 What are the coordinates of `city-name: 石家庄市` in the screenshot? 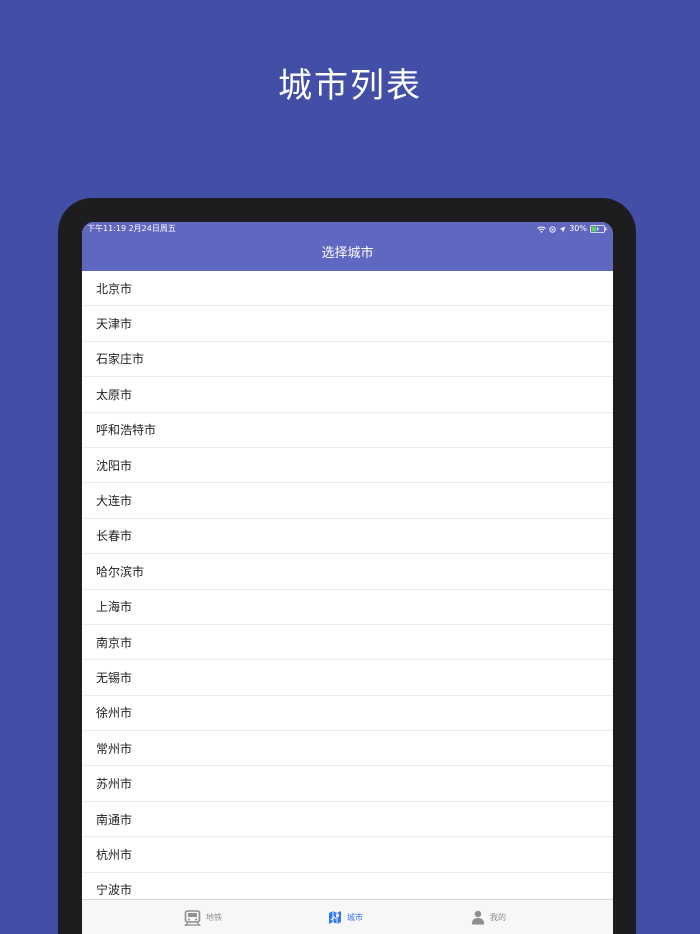 It's located at (120, 359).